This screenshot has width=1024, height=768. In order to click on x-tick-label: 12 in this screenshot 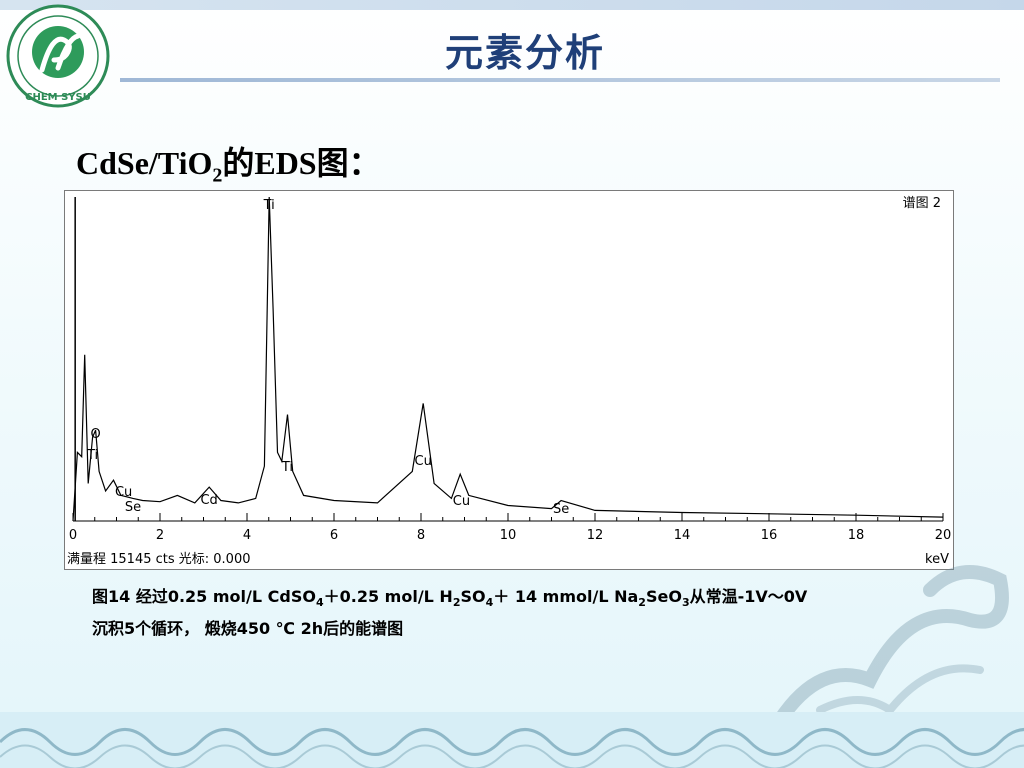, I will do `click(595, 535)`.